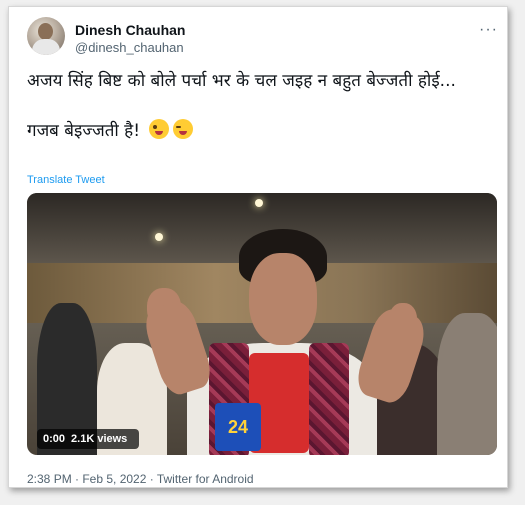  Describe the element at coordinates (238, 427) in the screenshot. I see `news-mic-logo: 24` at that location.